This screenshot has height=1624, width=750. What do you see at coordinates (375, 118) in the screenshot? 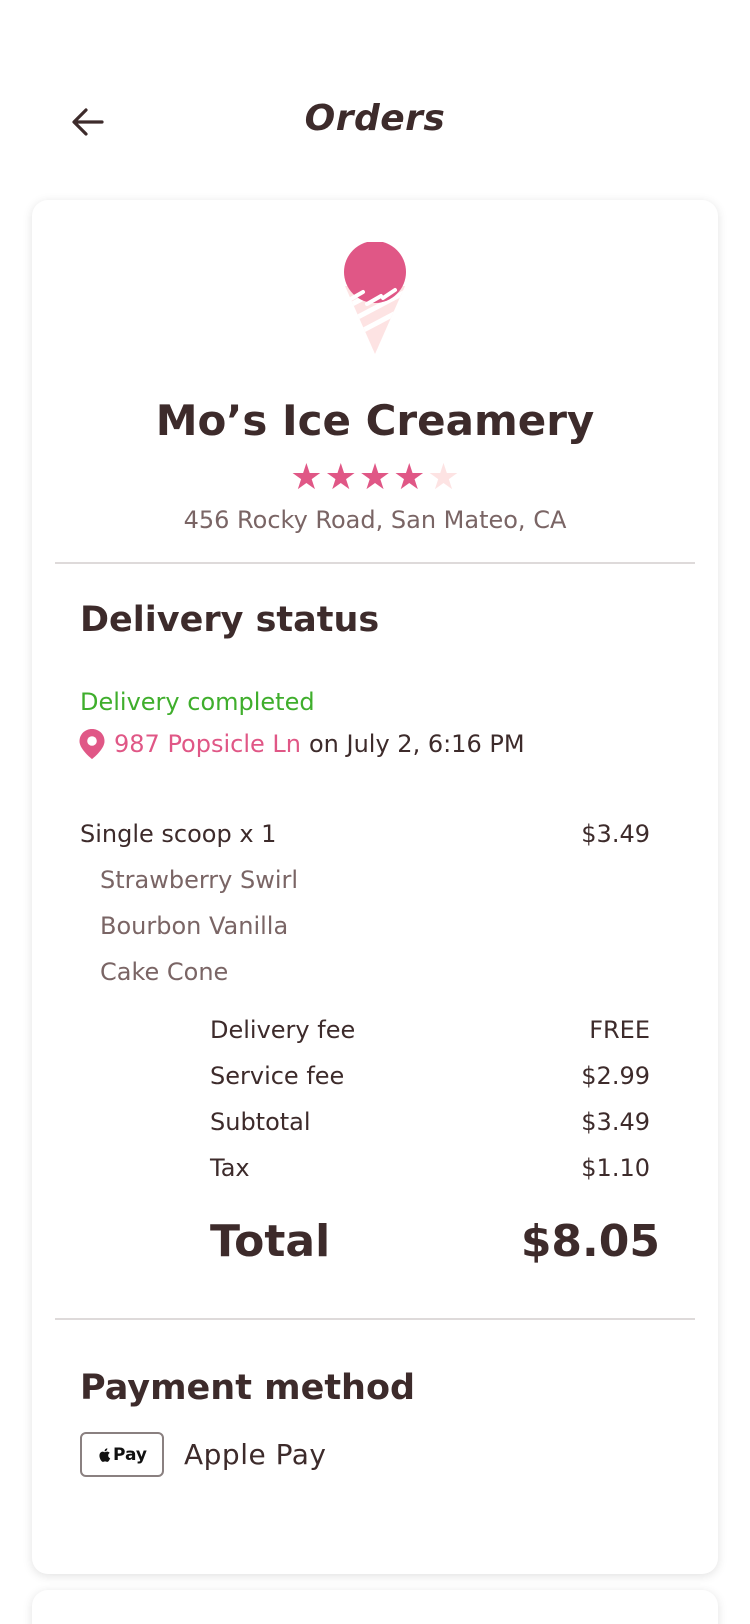
I see `page-title: Orders` at bounding box center [375, 118].